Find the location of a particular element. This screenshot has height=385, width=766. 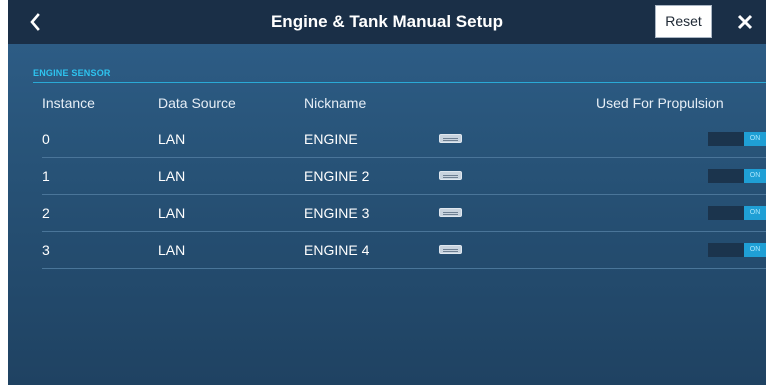

table-row: 3 LAN ENGINE 4 ON is located at coordinates (399, 250).